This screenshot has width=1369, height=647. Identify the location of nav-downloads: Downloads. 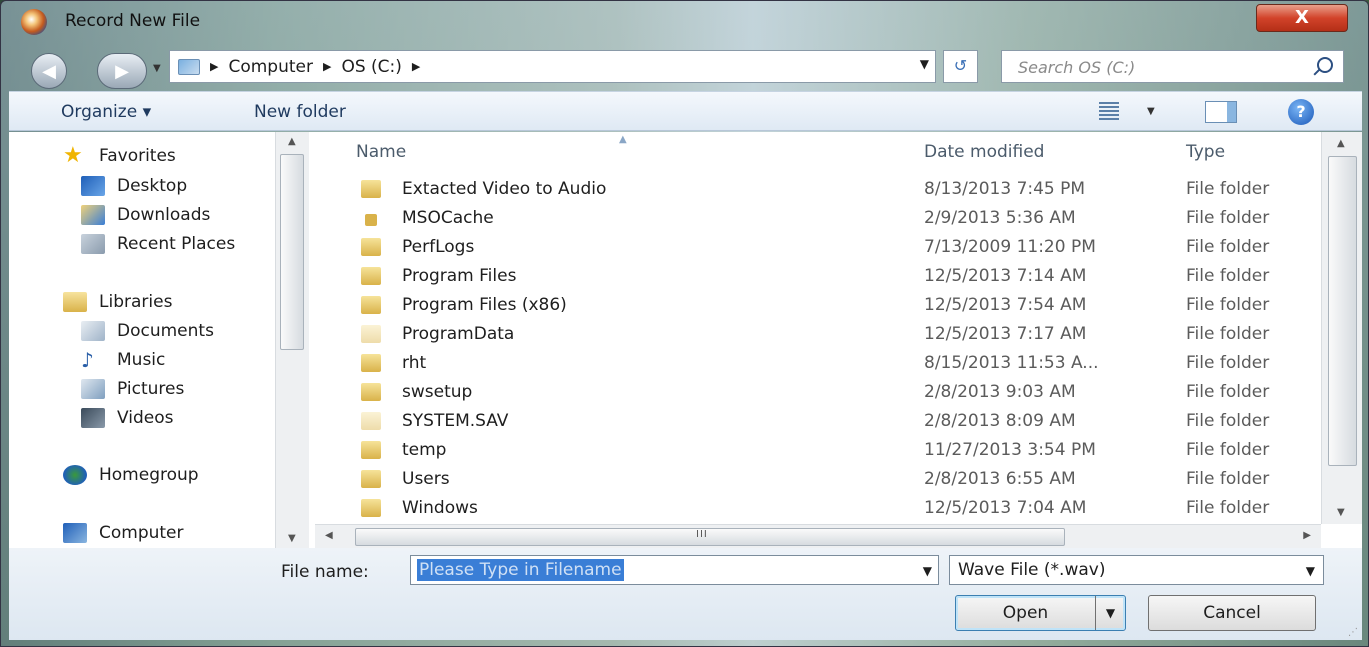
(145, 215).